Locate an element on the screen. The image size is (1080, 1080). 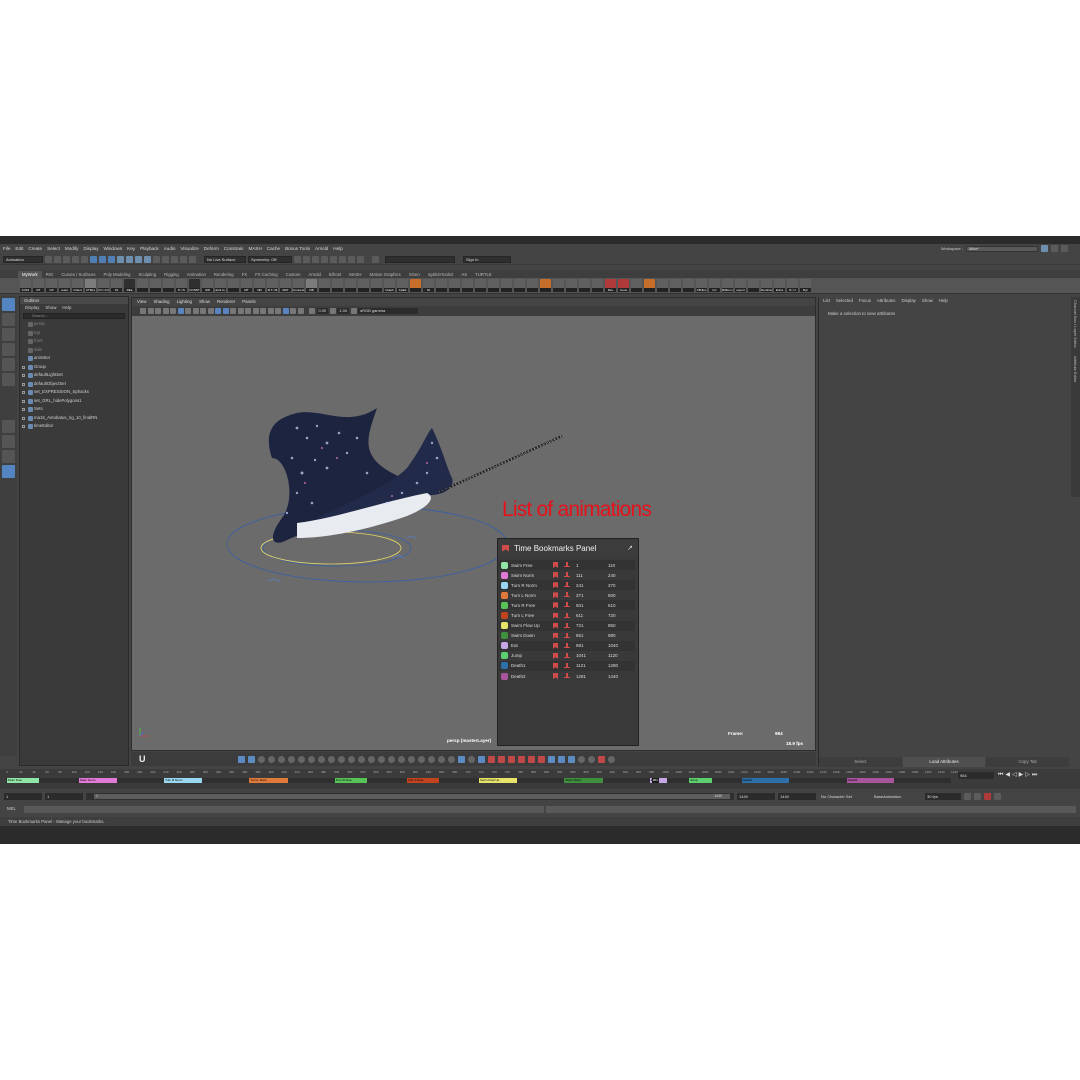
color-space-dropdown: sRGB gamma is located at coordinates (388, 311).